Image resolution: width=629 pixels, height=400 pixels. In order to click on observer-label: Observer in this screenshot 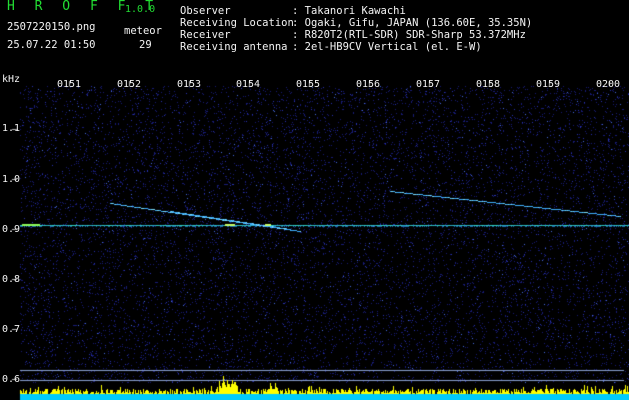, I will do `click(205, 11)`.